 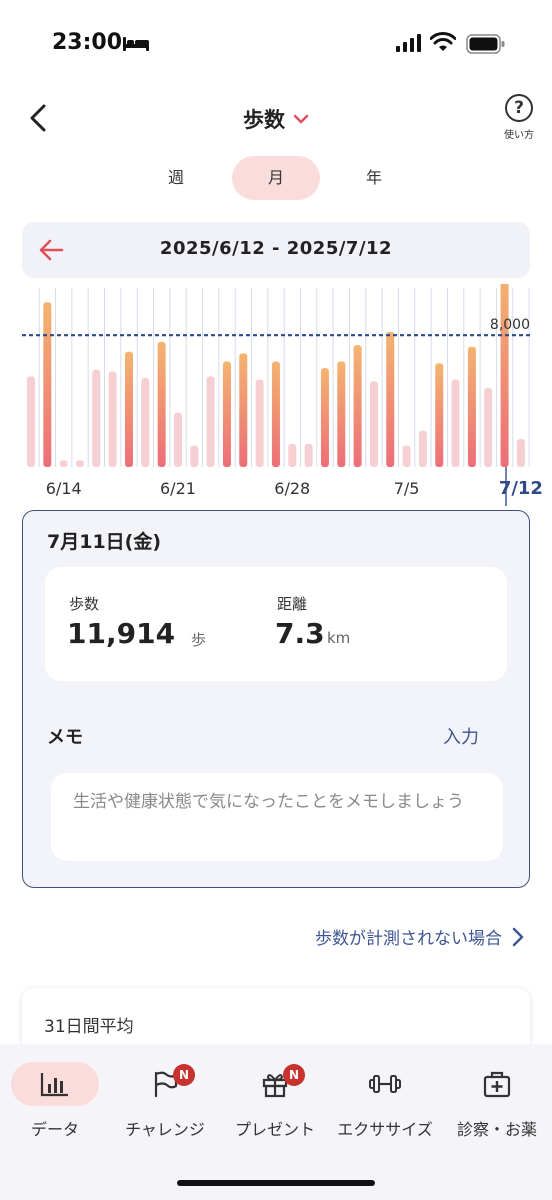 I want to click on tab-data-icon-wrap, so click(x=55, y=1084).